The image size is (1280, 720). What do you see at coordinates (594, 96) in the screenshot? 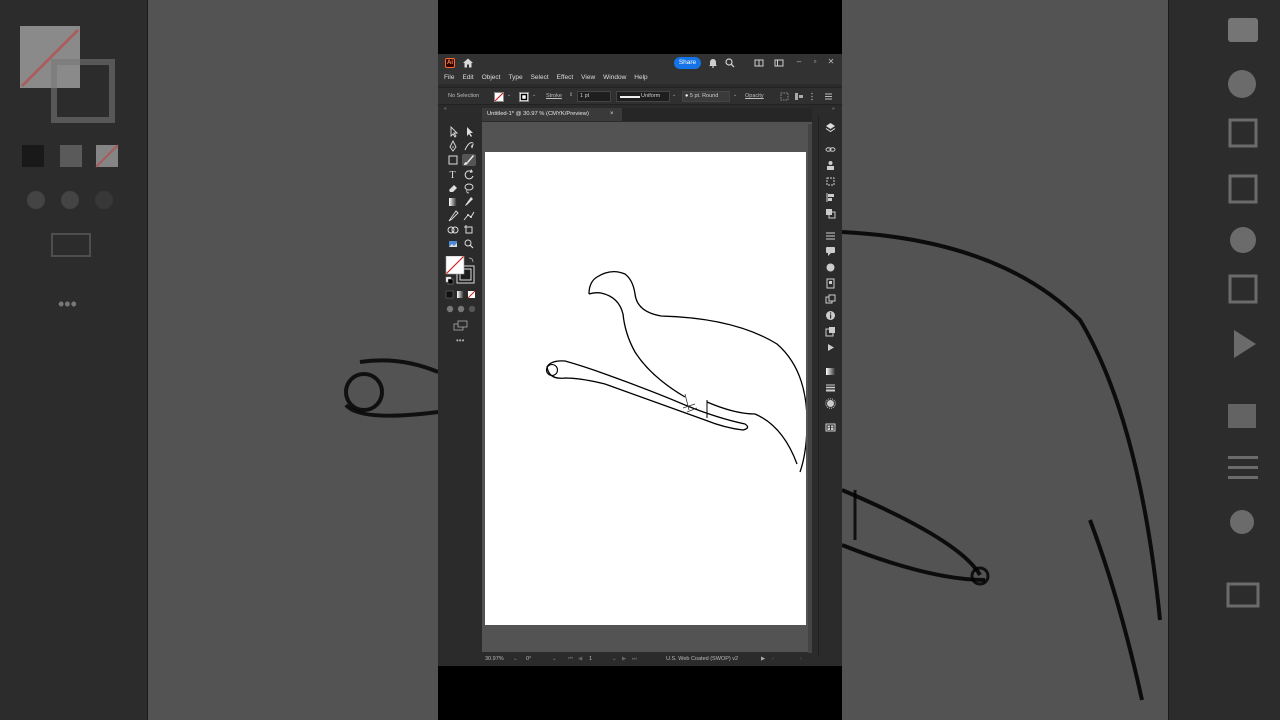
I see `stroke-weight-field: 1 pt` at bounding box center [594, 96].